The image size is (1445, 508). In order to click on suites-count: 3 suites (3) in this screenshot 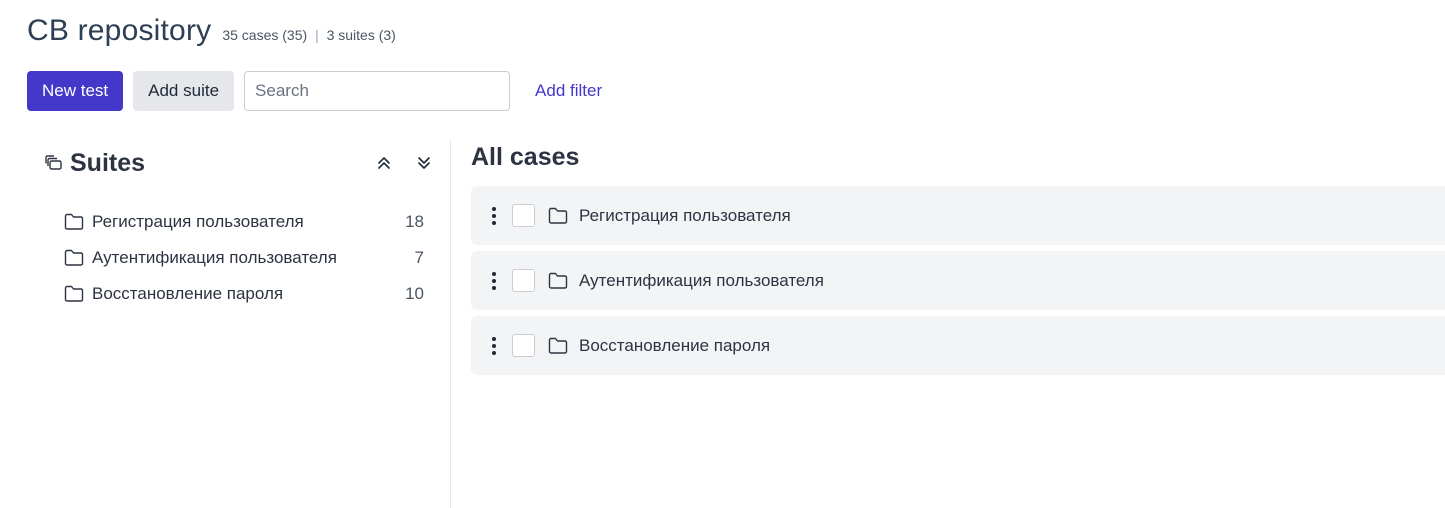, I will do `click(361, 35)`.